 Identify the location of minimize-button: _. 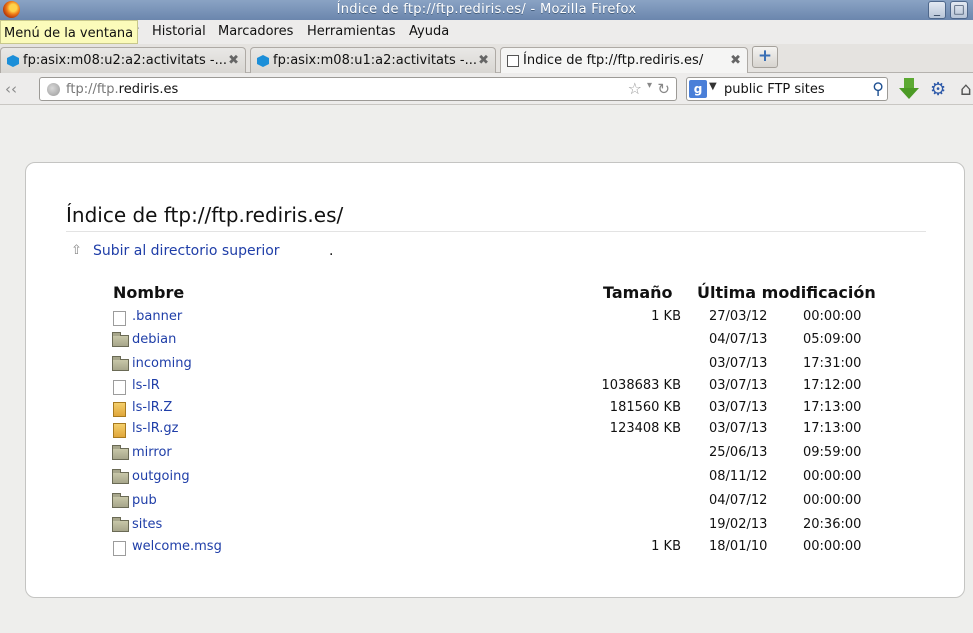
(937, 10).